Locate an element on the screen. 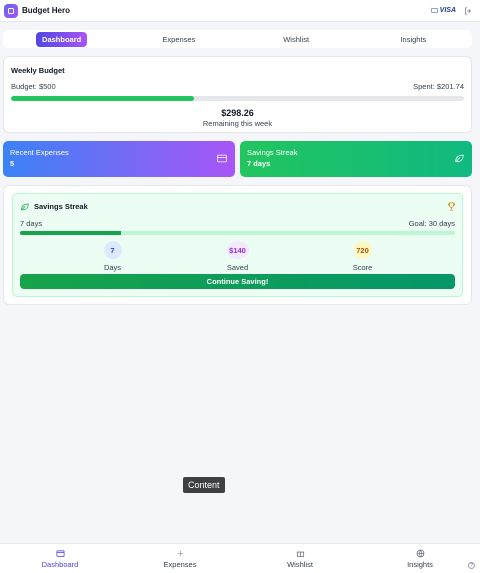 The image size is (480, 573). app-header: Budget Hero VISA is located at coordinates (240, 11).